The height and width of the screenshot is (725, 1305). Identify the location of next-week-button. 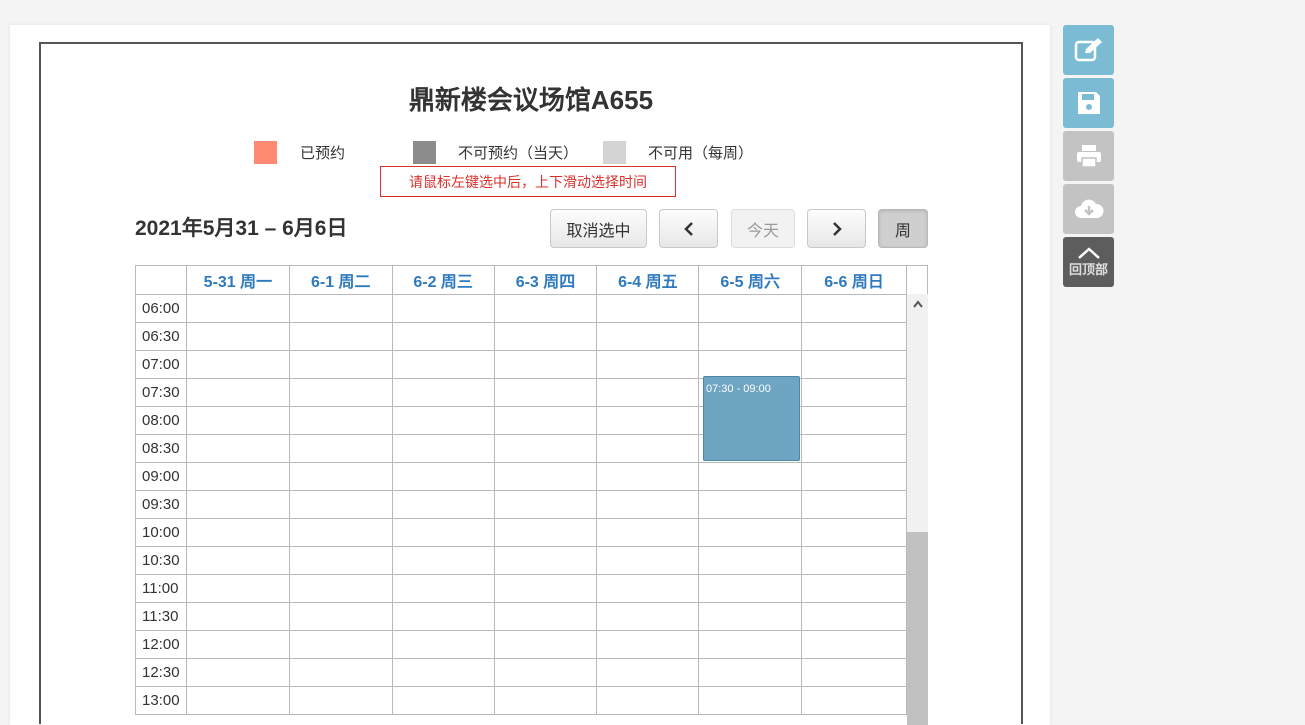
(836, 228).